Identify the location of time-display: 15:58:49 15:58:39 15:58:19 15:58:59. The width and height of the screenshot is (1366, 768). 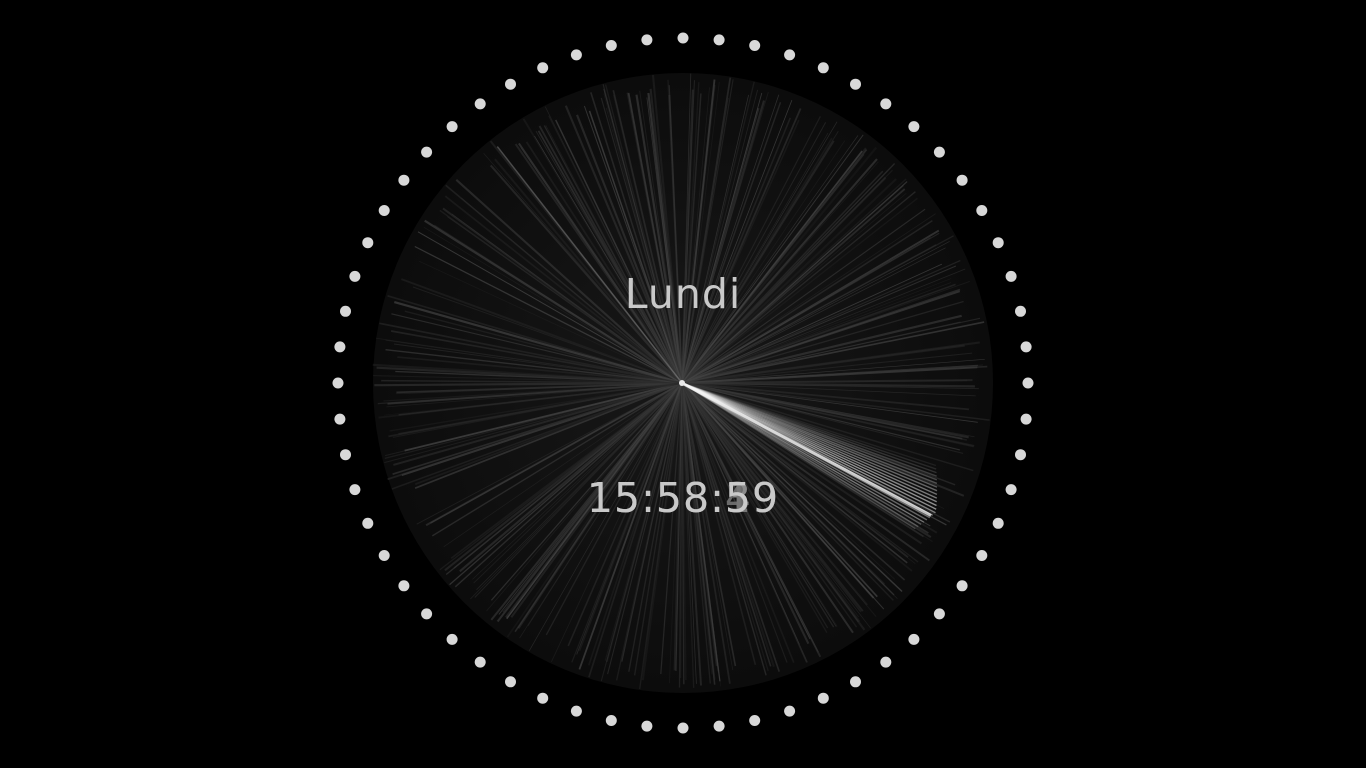
(683, 498).